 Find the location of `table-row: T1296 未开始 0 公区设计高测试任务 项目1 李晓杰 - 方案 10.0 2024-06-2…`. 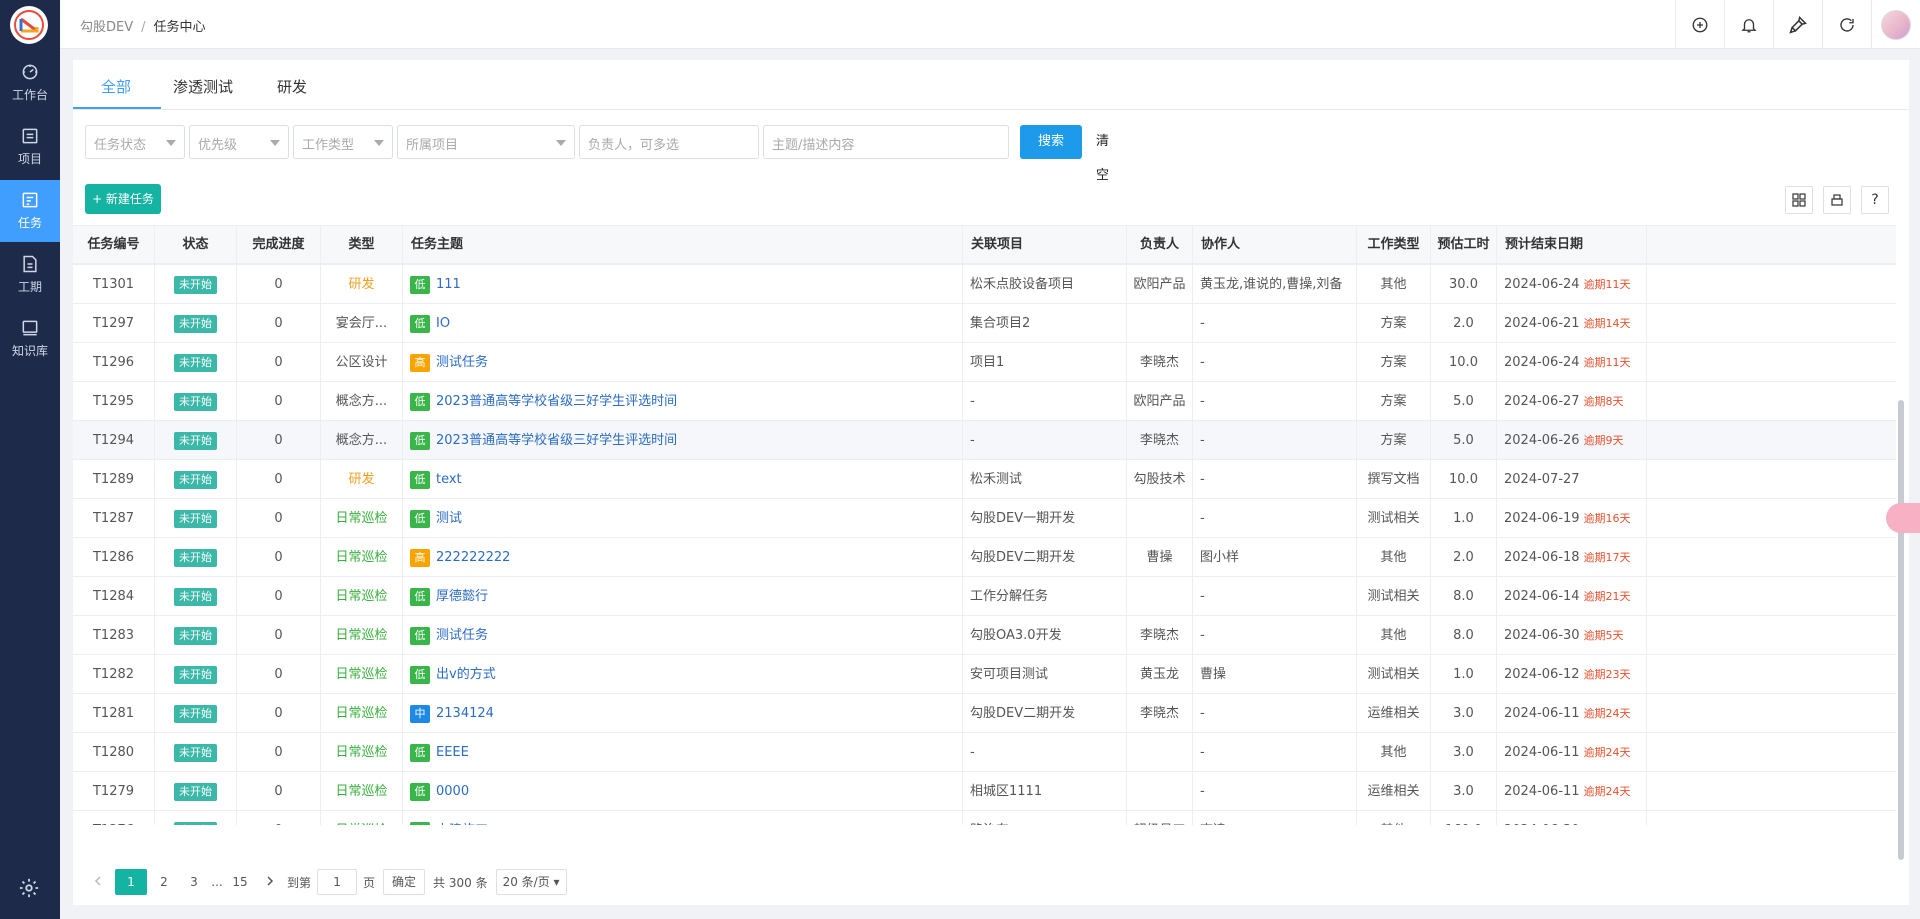

table-row: T1296 未开始 0 公区设计高测试任务 项目1 李晓杰 - 方案 10.0 2024-06-2… is located at coordinates (984, 362).